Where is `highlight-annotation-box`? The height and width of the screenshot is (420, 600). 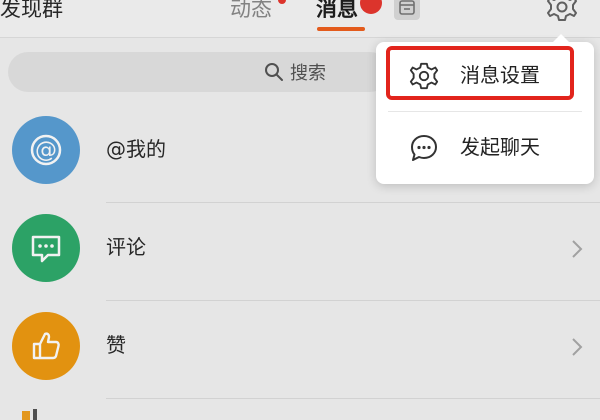 highlight-annotation-box is located at coordinates (480, 73).